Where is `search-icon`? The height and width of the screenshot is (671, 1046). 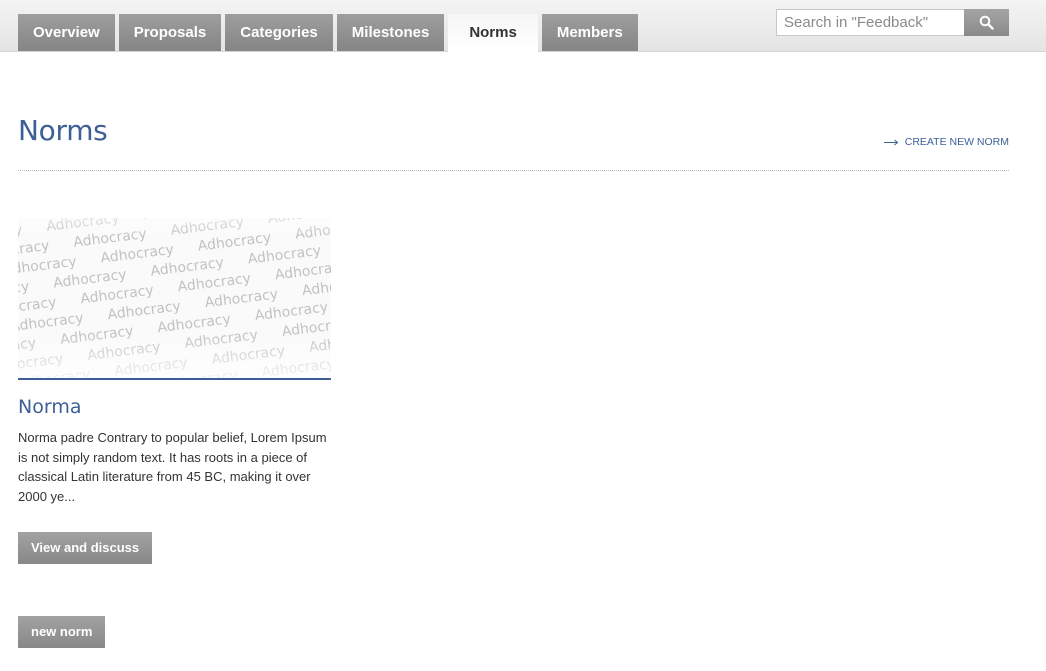
search-icon is located at coordinates (986, 22).